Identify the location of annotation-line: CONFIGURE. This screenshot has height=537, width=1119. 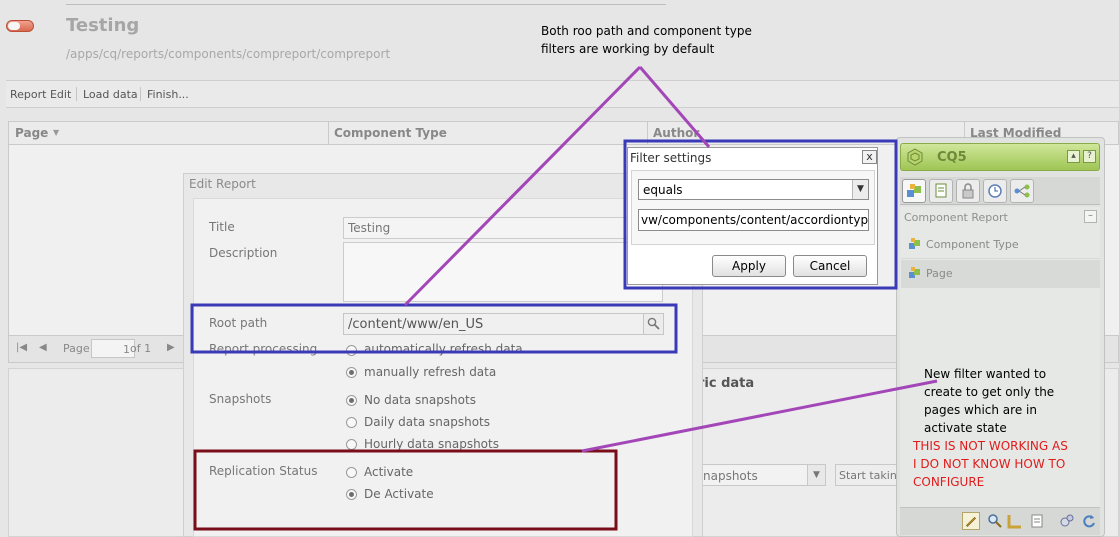
(949, 482).